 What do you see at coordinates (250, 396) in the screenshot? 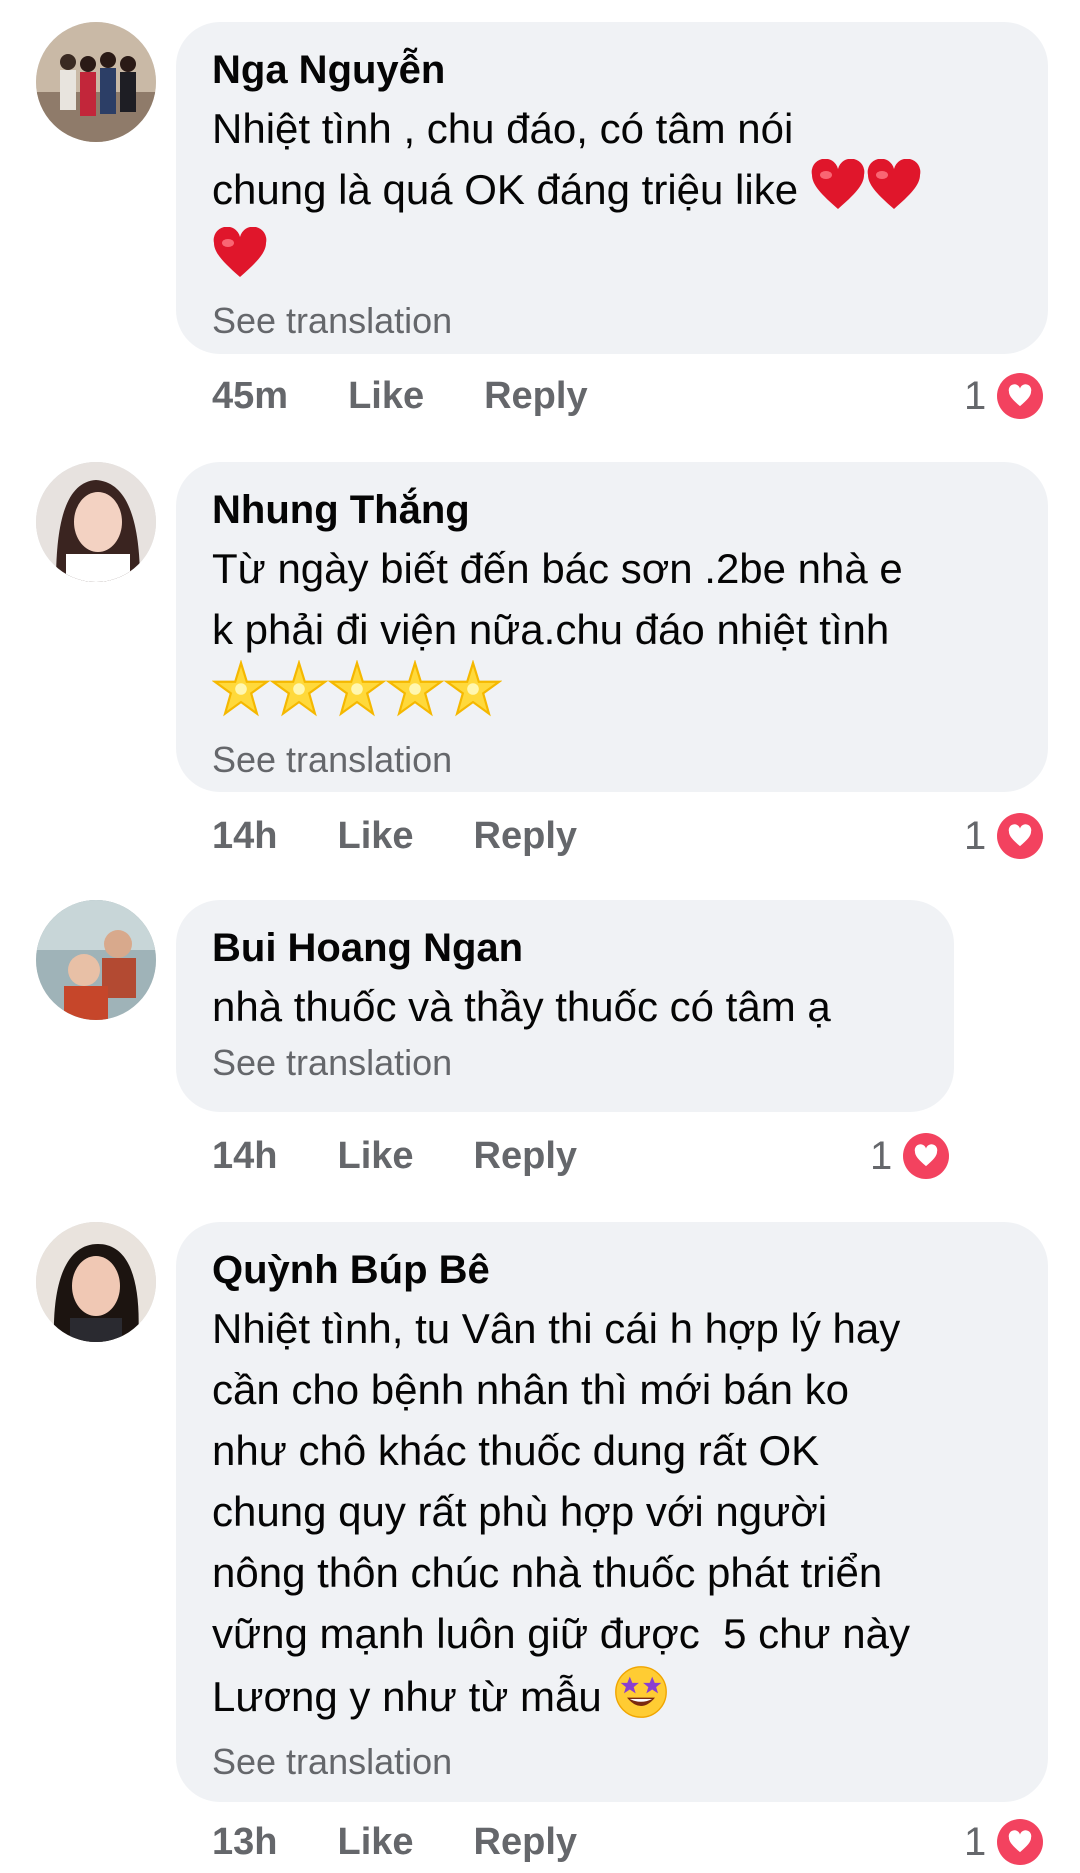
I see `comment-timestamp: 45m` at bounding box center [250, 396].